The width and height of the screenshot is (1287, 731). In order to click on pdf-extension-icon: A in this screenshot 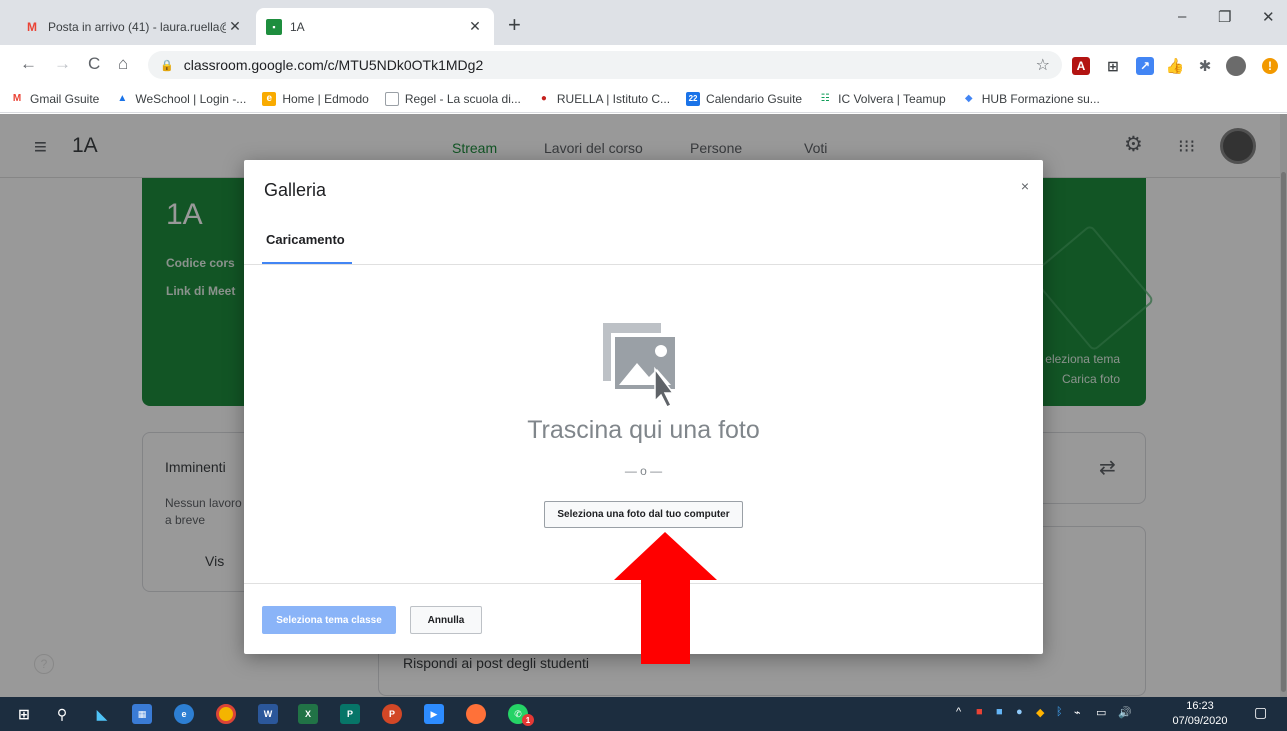, I will do `click(1081, 66)`.